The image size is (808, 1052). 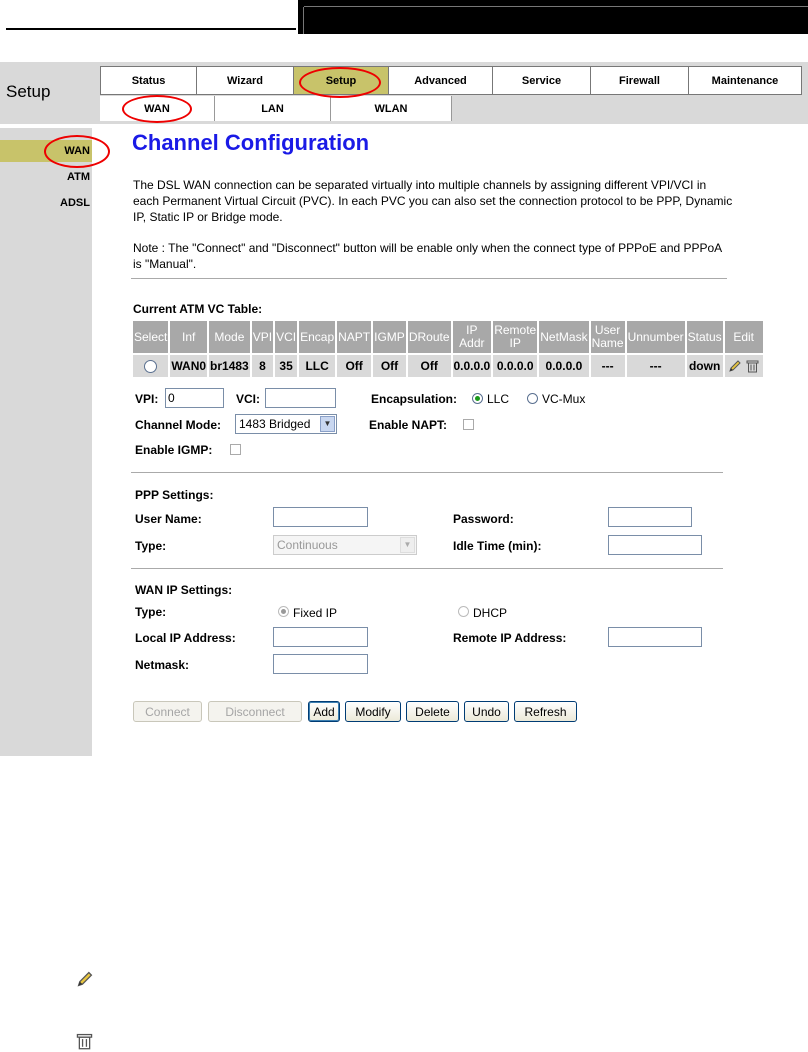 What do you see at coordinates (151, 546) in the screenshot?
I see `ppp-type-label: Type:` at bounding box center [151, 546].